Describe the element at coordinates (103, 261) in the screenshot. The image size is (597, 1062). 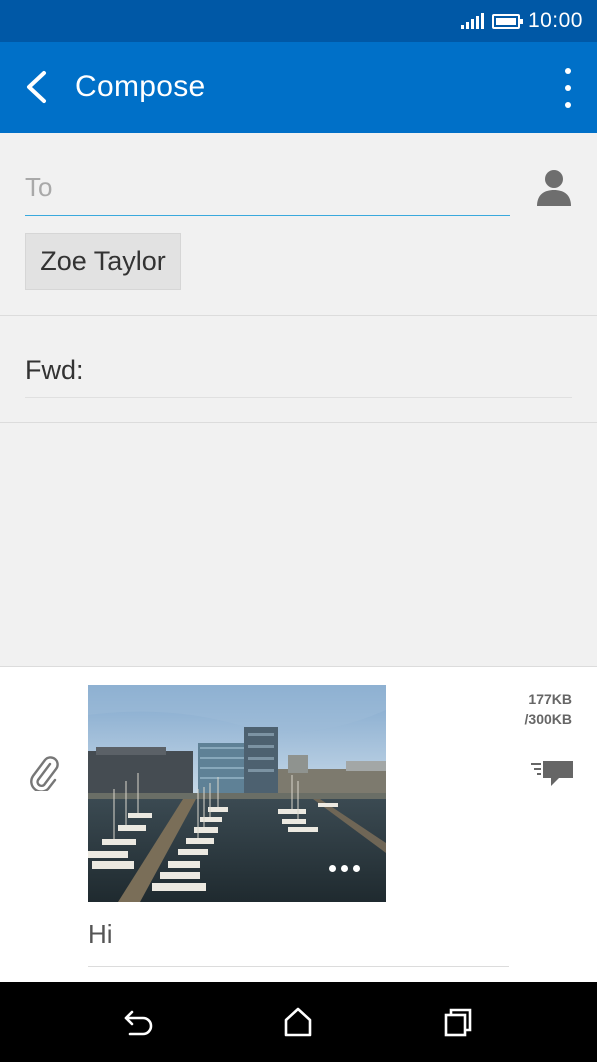
I see `recipient-chip: Zoe Taylor` at that location.